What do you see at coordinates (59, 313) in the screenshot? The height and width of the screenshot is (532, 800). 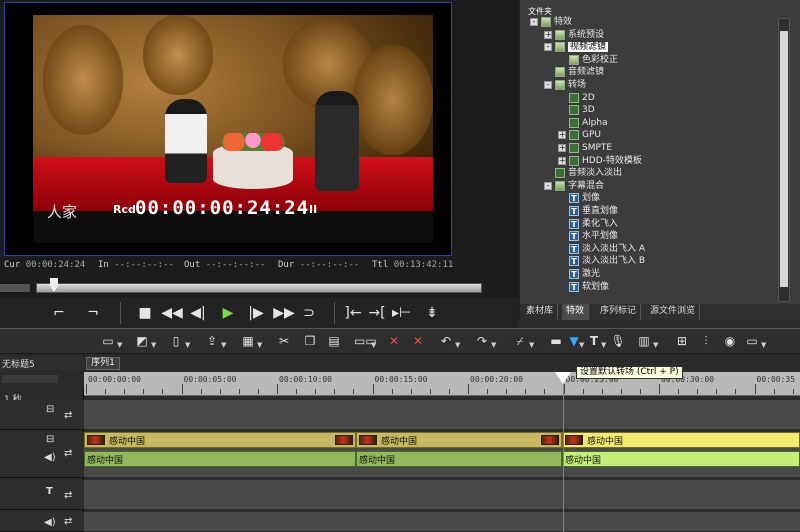 I see `mark-in-icon: ⌐` at bounding box center [59, 313].